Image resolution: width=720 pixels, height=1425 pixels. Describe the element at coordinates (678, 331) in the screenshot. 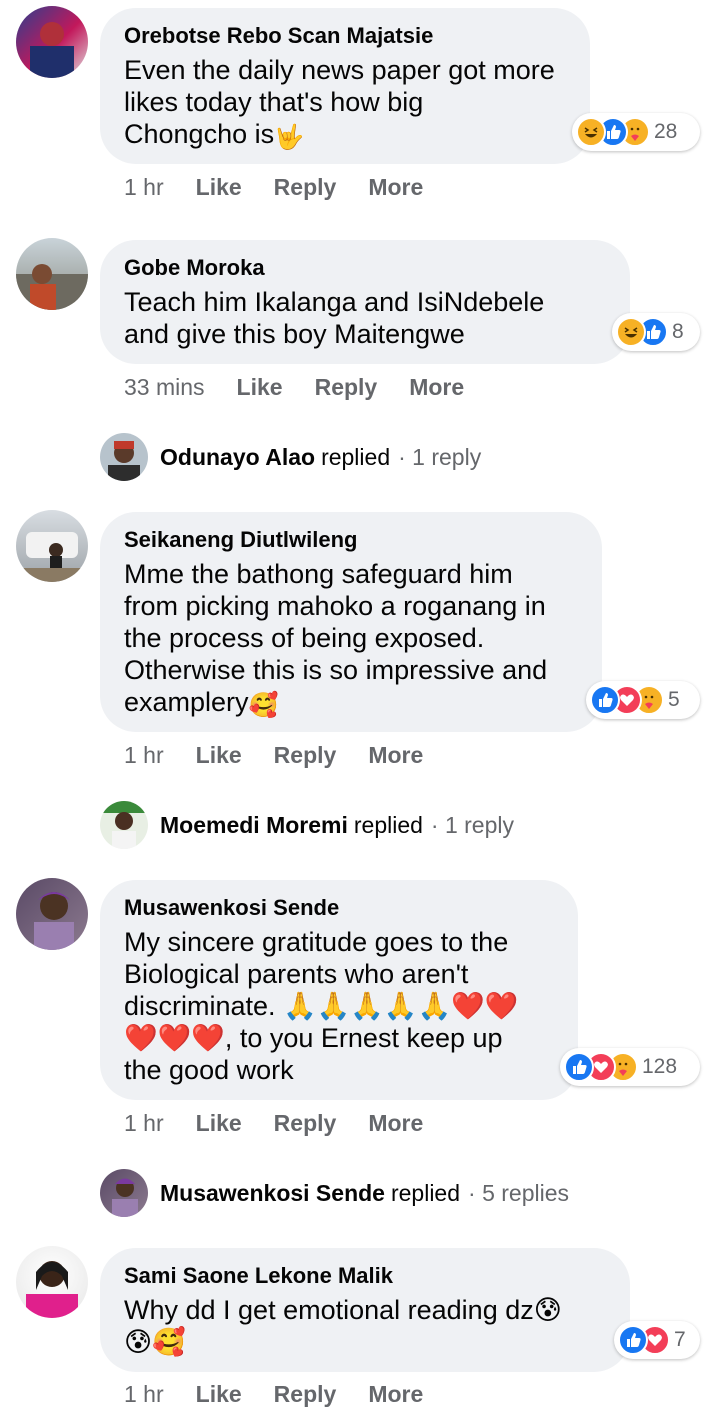

I see `reaction-count: 8` at that location.